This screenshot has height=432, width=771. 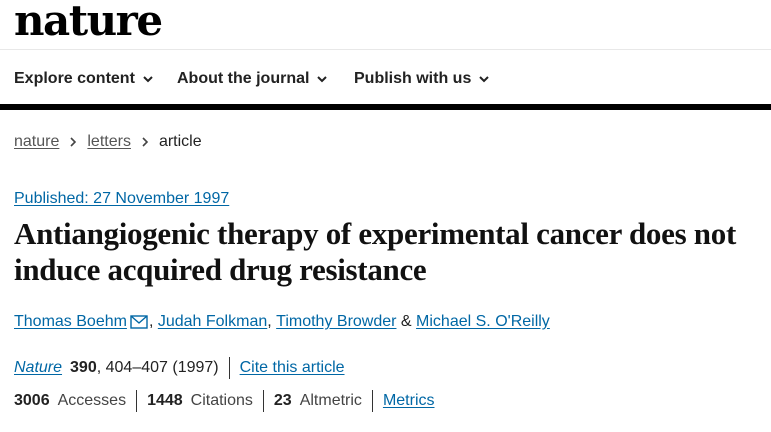 I want to click on author-ampersand: &, so click(x=406, y=321).